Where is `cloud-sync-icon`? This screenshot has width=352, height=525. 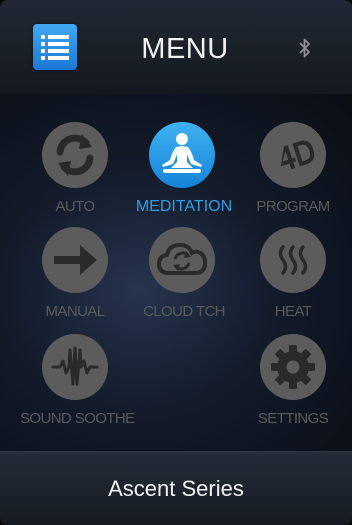
cloud-sync-icon is located at coordinates (182, 258).